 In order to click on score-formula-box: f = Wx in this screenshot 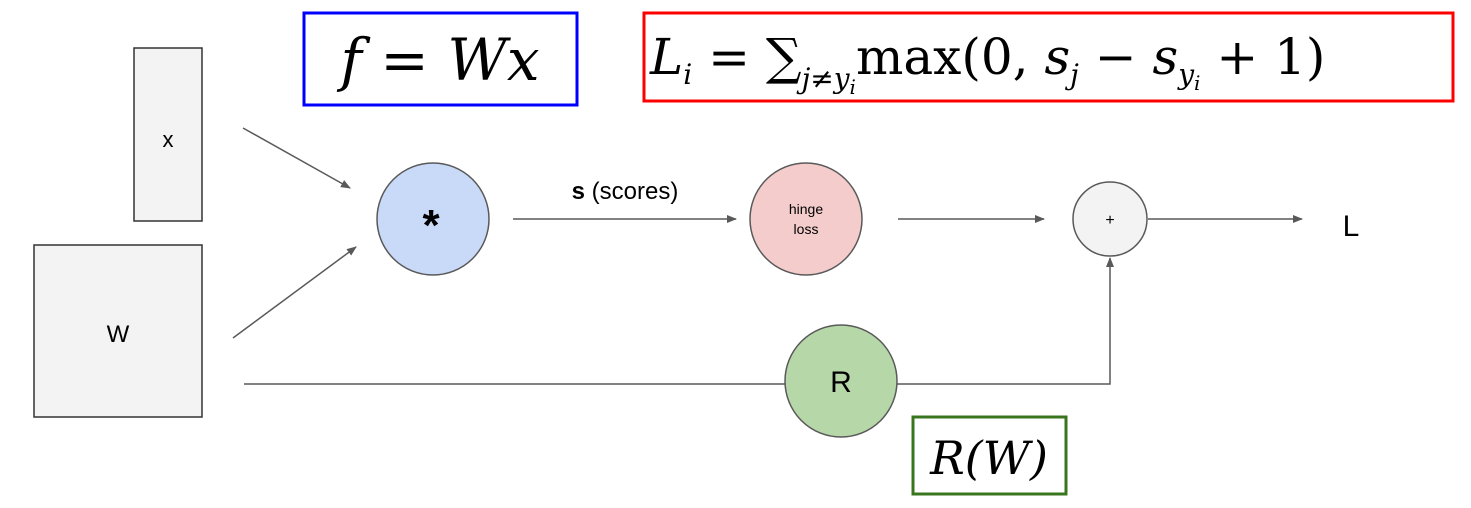, I will do `click(440, 59)`.